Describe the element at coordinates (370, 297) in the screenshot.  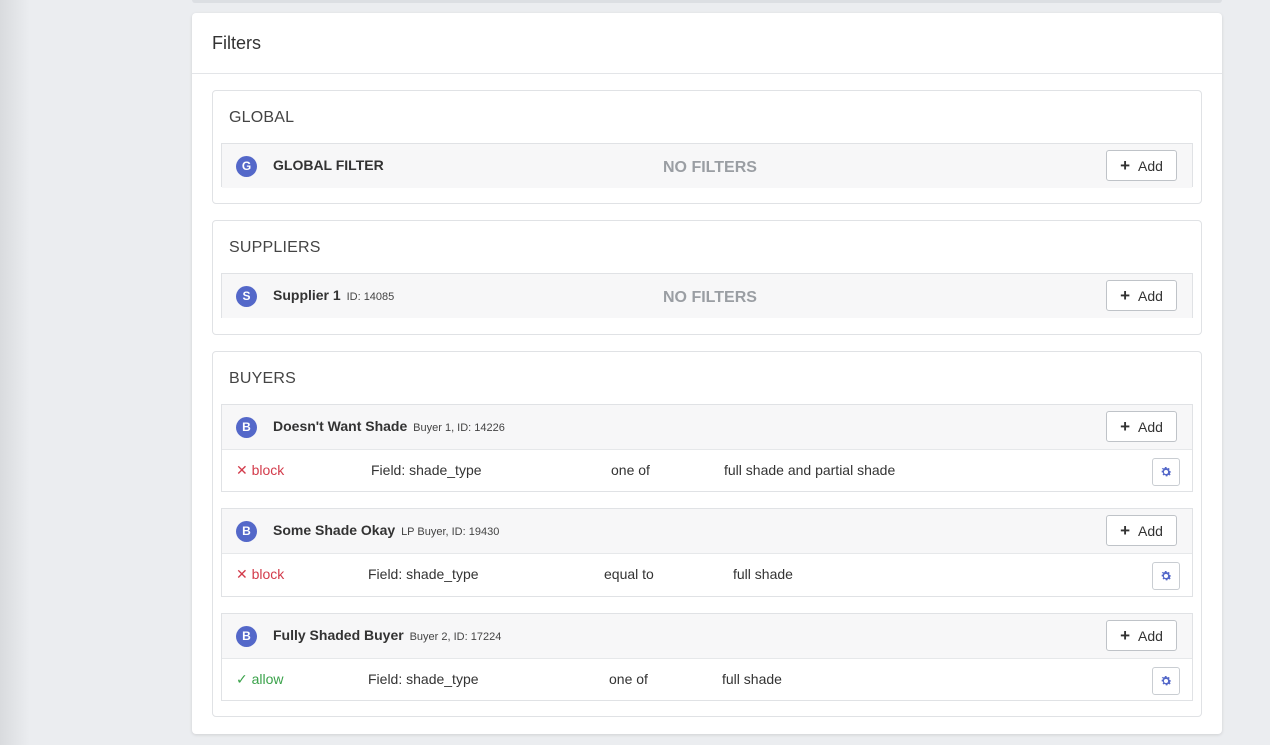
I see `entity-id: ID: 14085` at that location.